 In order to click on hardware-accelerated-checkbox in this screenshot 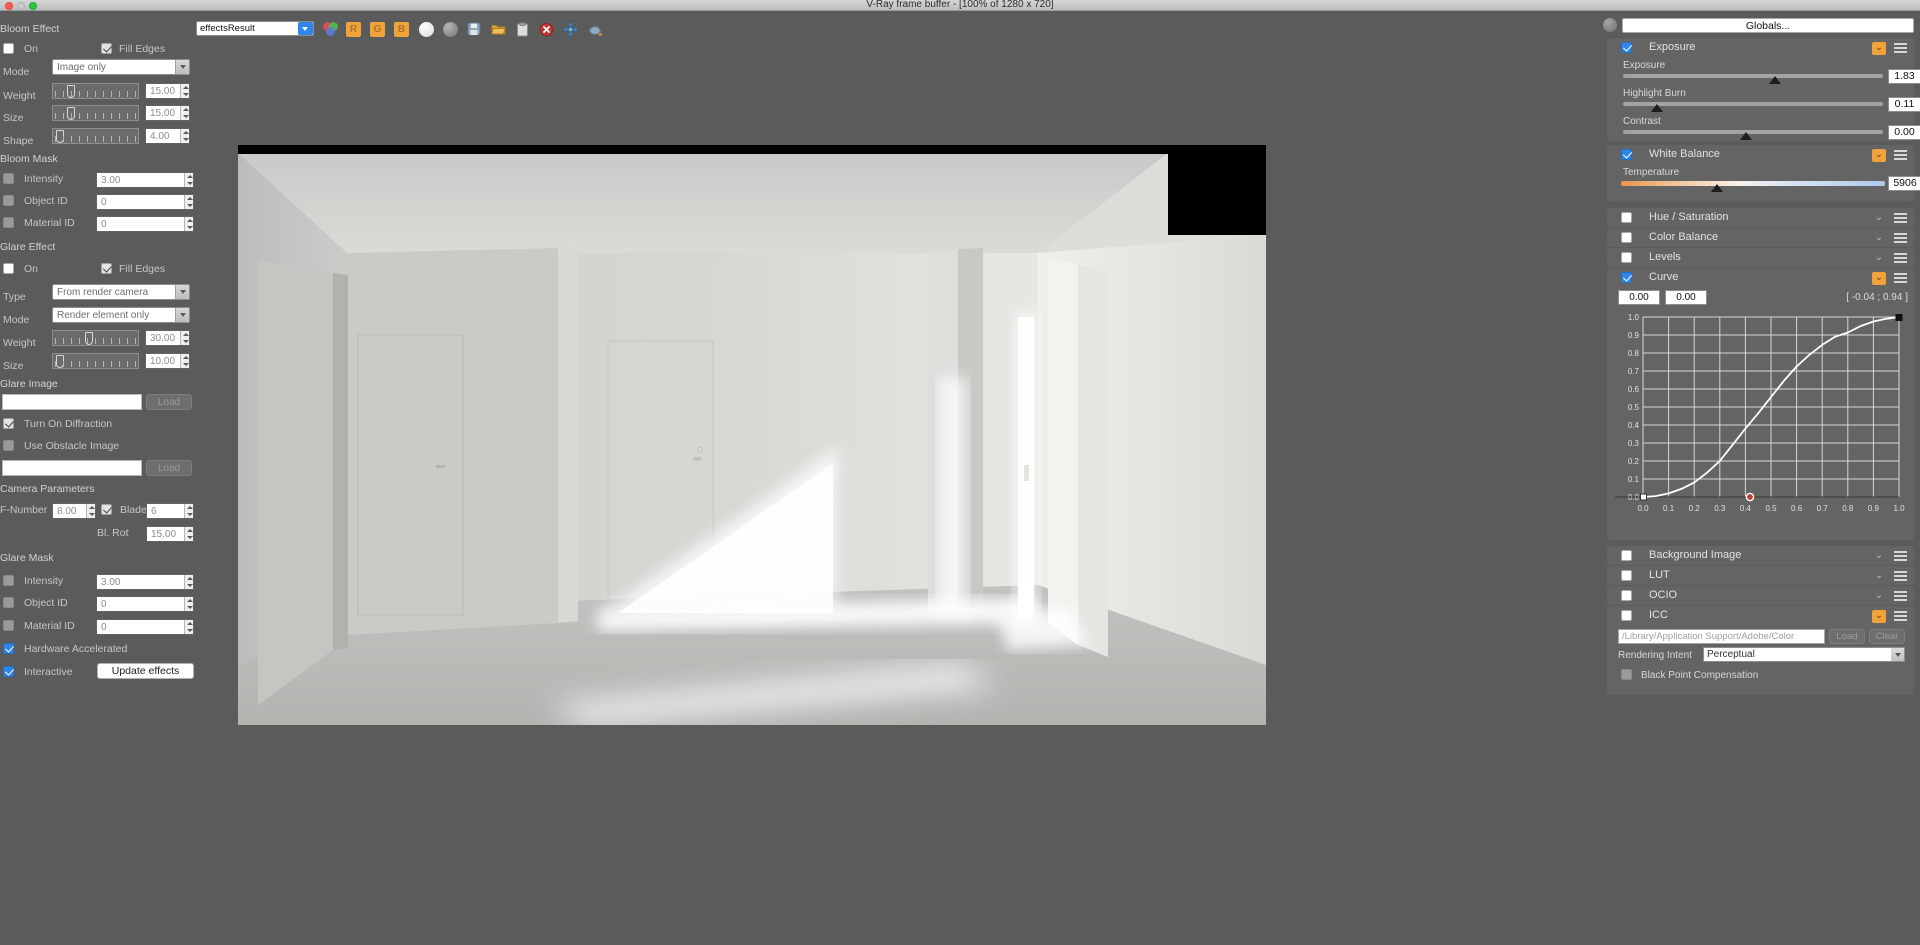, I will do `click(8, 648)`.